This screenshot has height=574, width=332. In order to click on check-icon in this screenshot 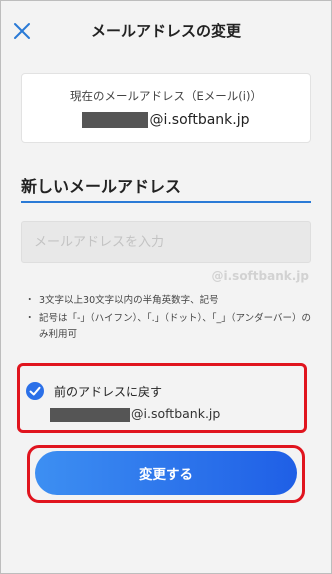, I will do `click(35, 391)`.